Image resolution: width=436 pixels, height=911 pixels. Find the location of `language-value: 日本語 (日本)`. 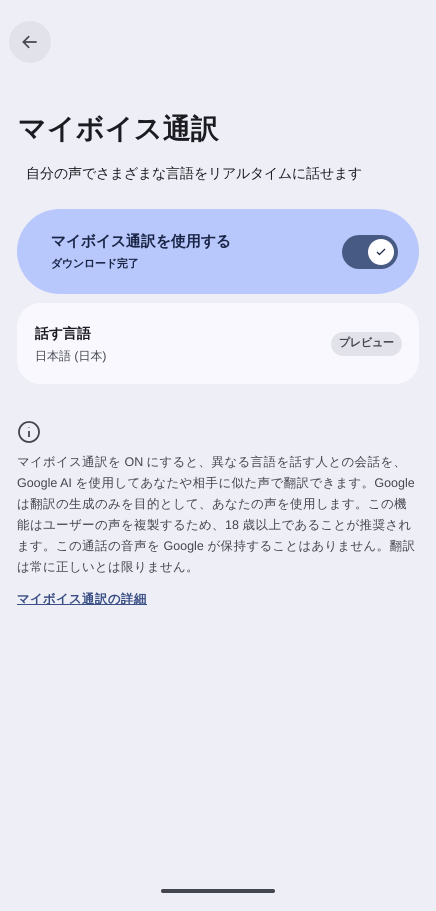

language-value: 日本語 (日本) is located at coordinates (70, 356).